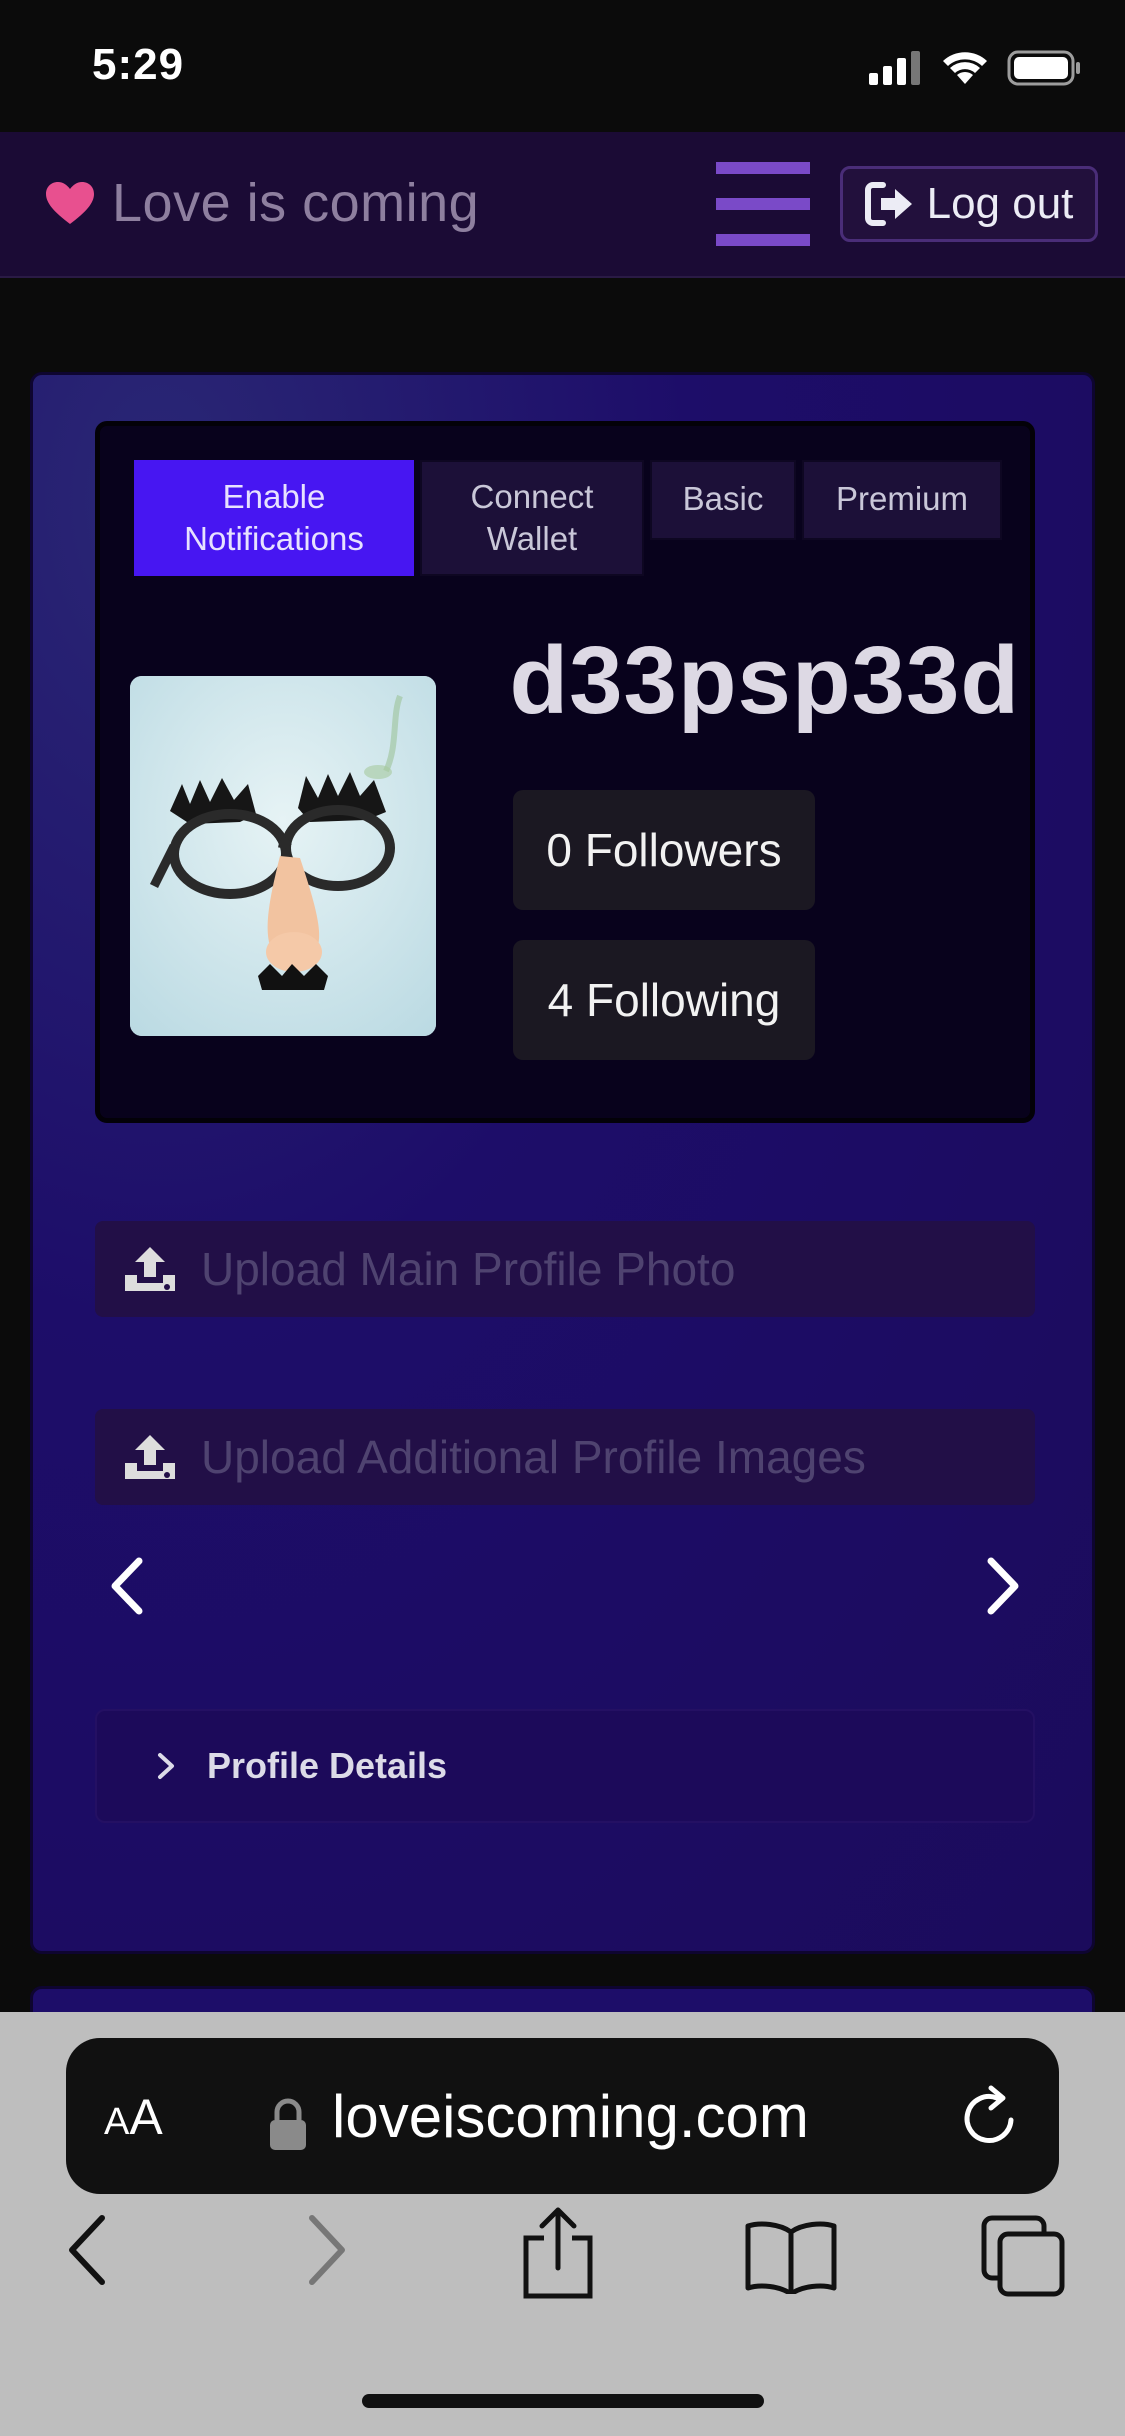  What do you see at coordinates (563, 2401) in the screenshot?
I see `home-indicator` at bounding box center [563, 2401].